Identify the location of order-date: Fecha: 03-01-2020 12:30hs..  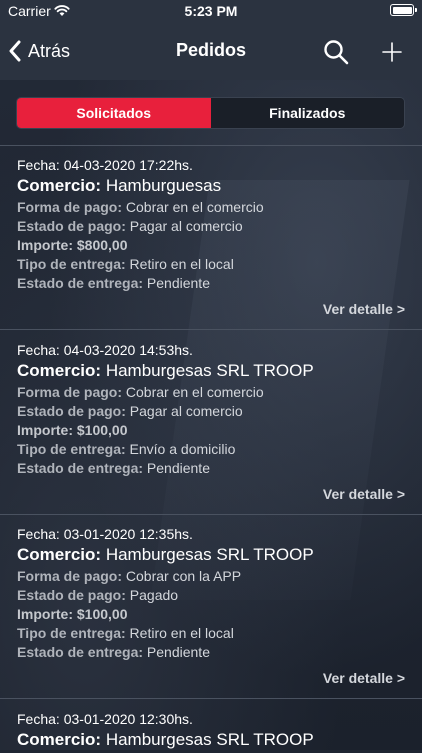
(105, 719).